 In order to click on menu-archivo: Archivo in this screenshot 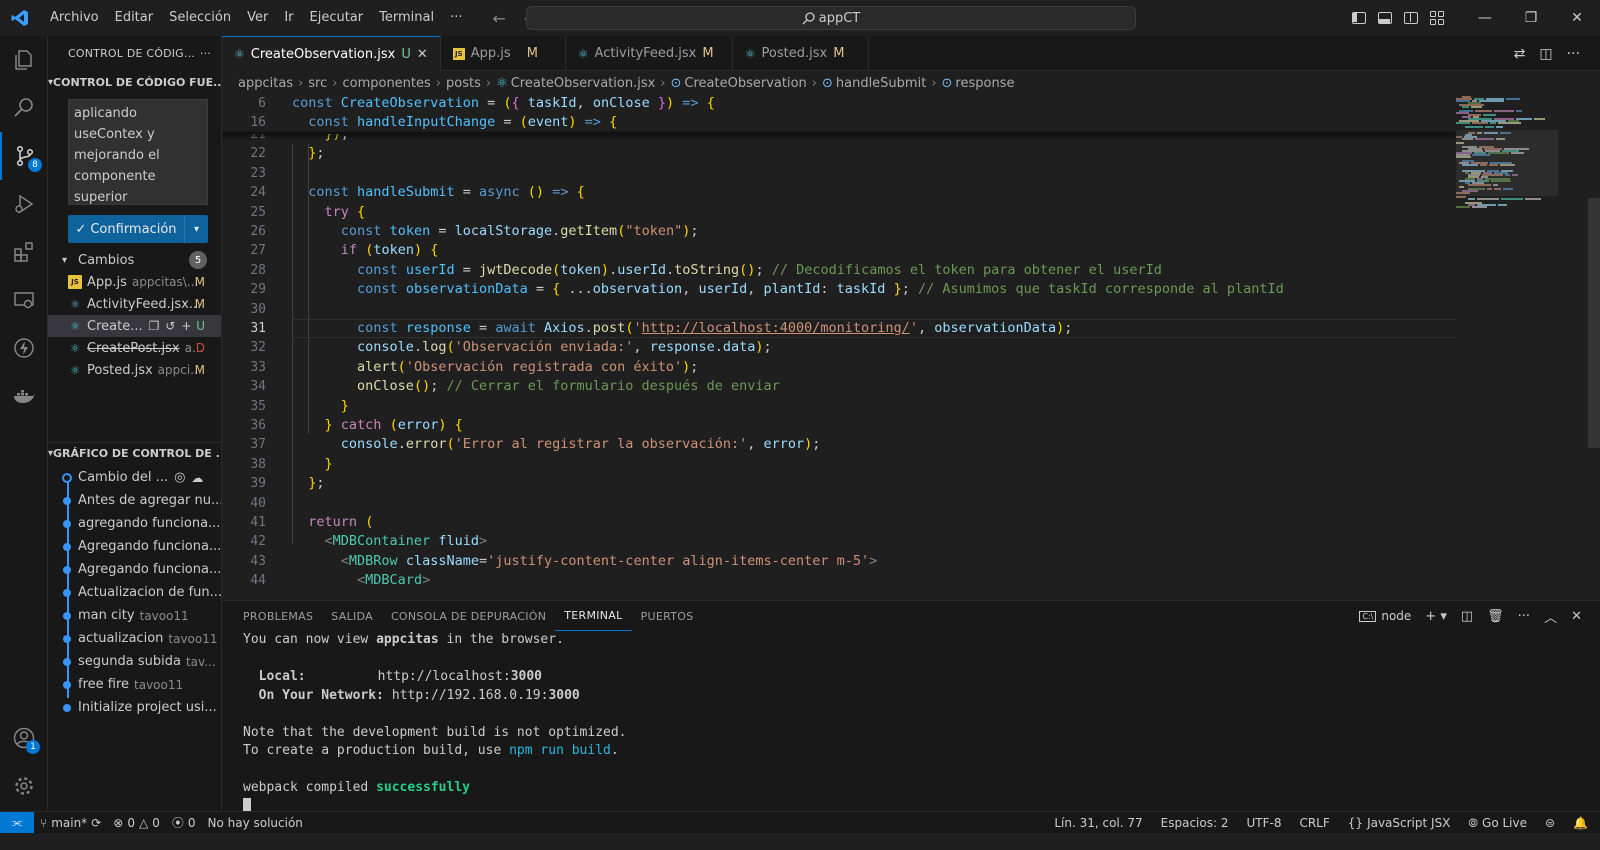, I will do `click(74, 18)`.